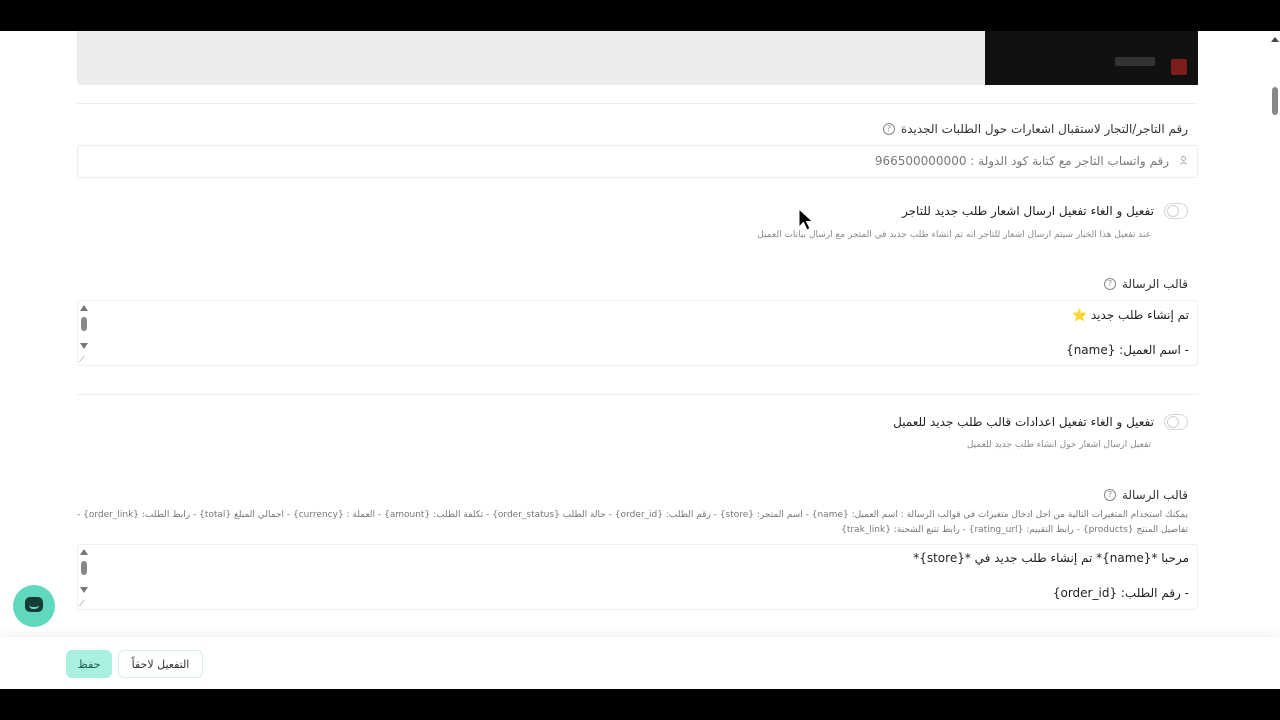 The width and height of the screenshot is (1280, 720). I want to click on merchant-template-label: قالب الرسالة ?, so click(1145, 284).